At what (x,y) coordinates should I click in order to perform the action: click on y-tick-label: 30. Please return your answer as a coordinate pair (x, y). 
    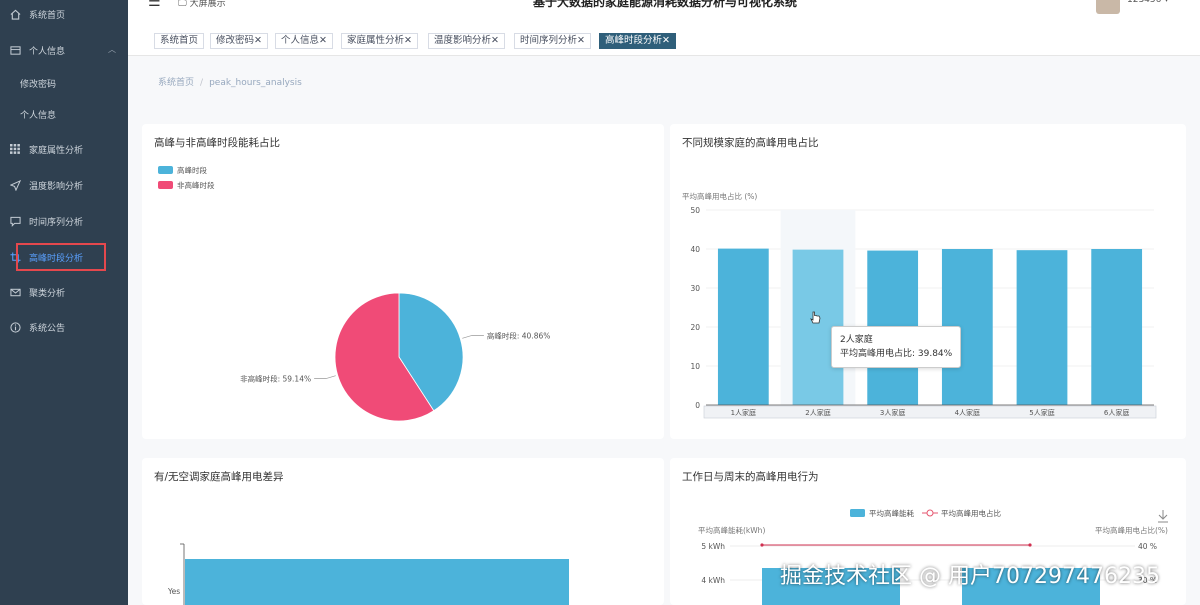
    Looking at the image, I should click on (695, 288).